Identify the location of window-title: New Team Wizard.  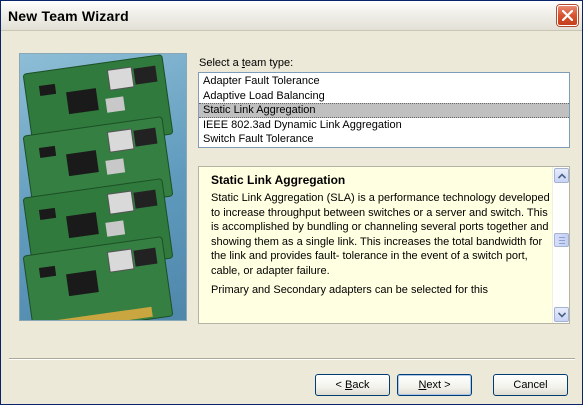
(68, 16).